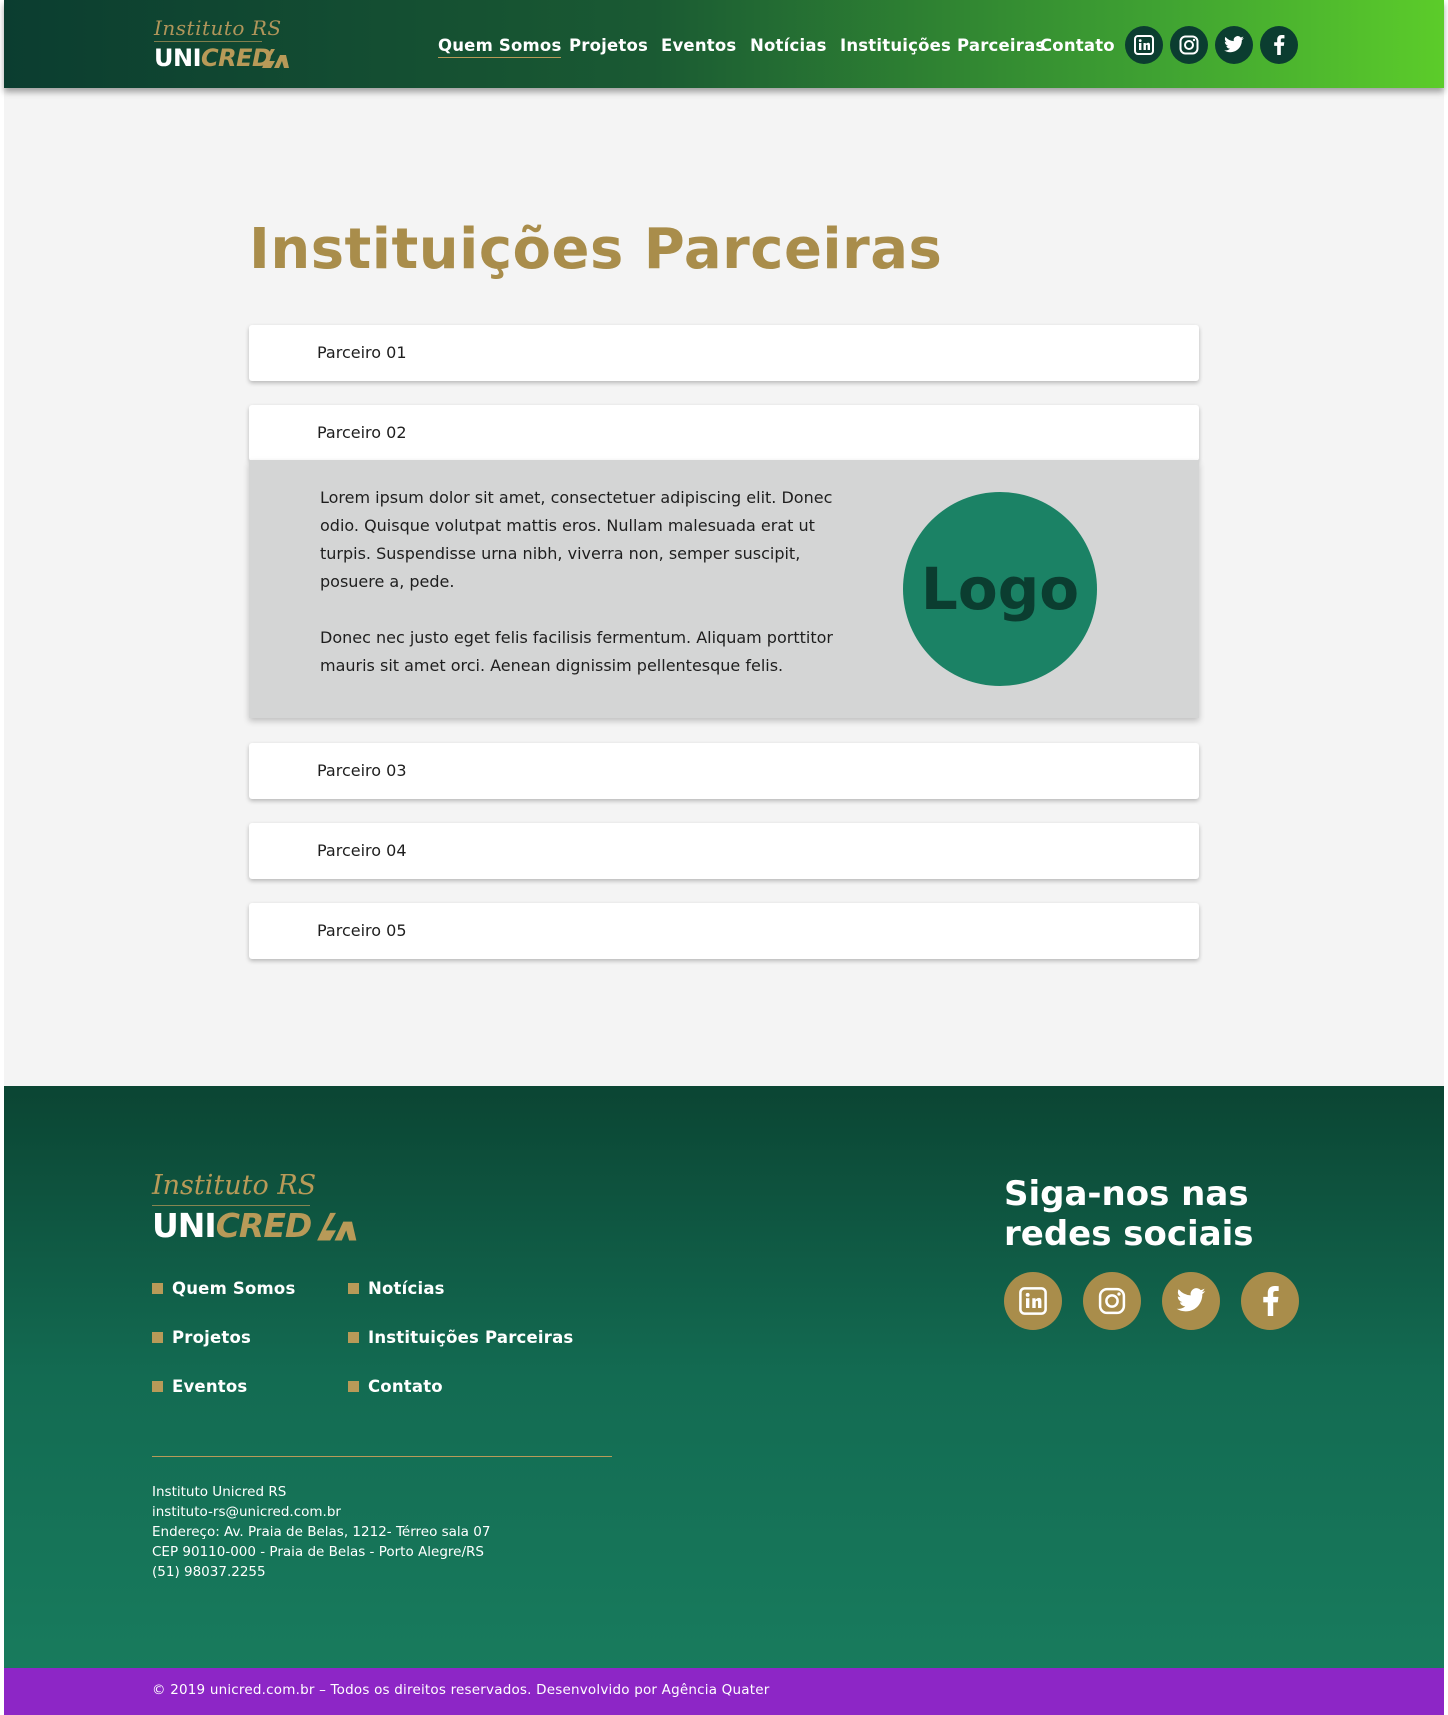  I want to click on footer-link-label: Eventos, so click(210, 1386).